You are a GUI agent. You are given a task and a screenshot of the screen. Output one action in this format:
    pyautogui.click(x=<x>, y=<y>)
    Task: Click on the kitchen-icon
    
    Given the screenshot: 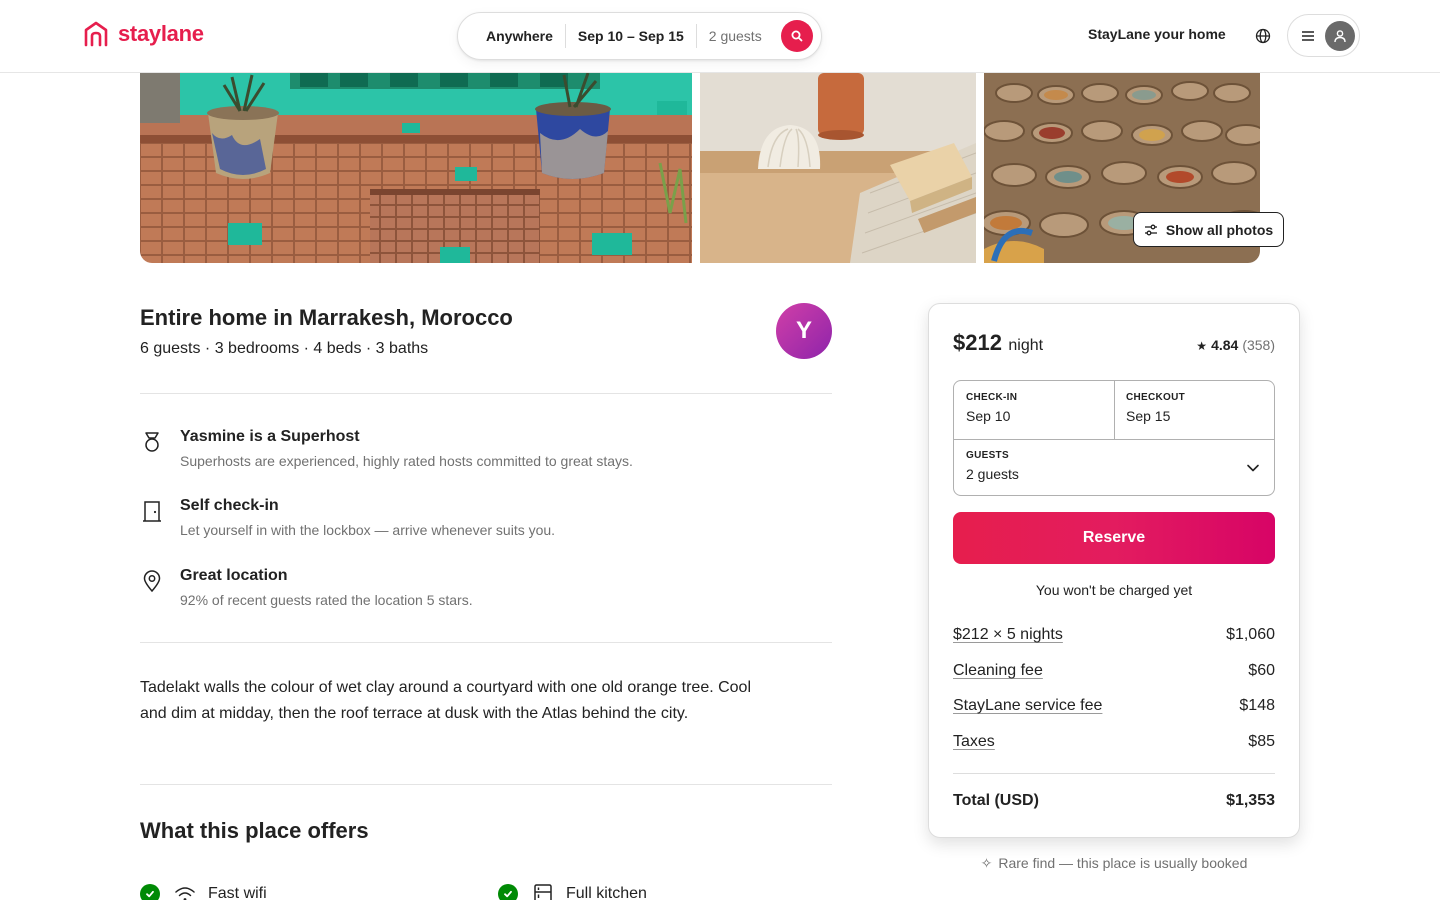 What is the action you would take?
    pyautogui.click(x=543, y=892)
    